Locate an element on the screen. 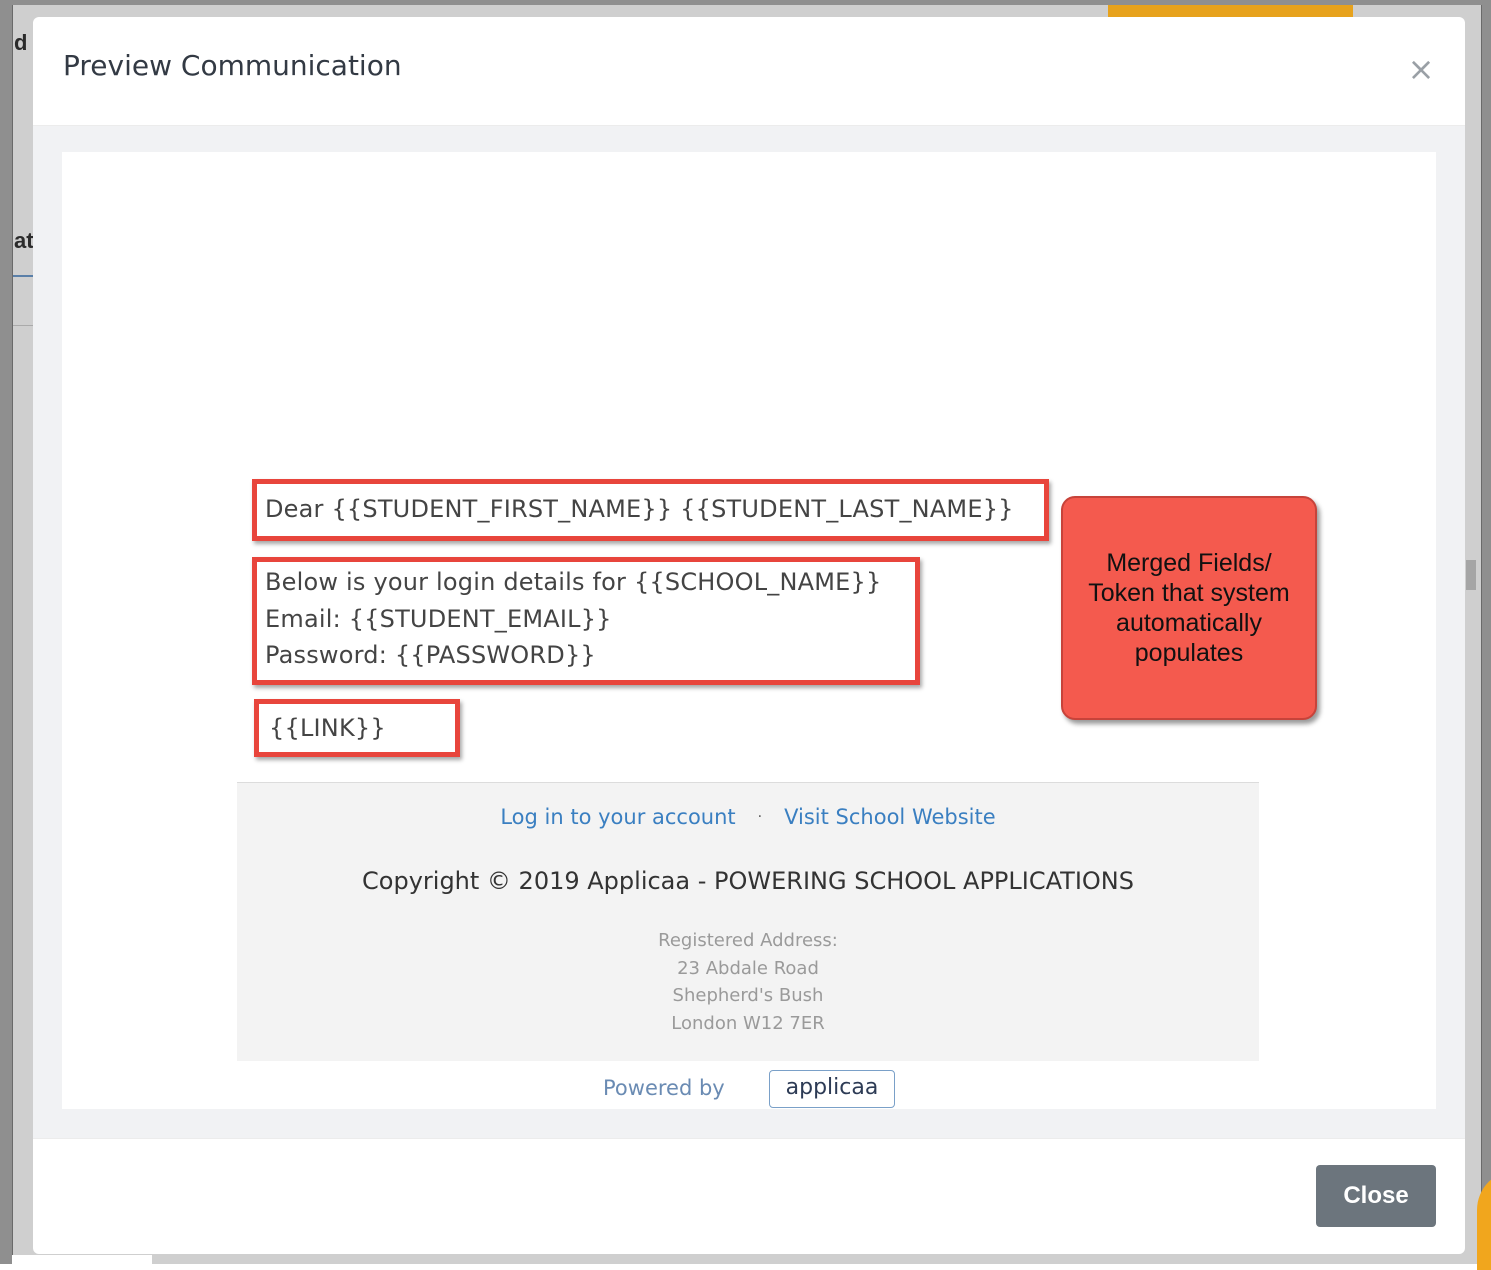 Image resolution: width=1491 pixels, height=1270 pixels. link-token: {{LINK}} is located at coordinates (327, 728).